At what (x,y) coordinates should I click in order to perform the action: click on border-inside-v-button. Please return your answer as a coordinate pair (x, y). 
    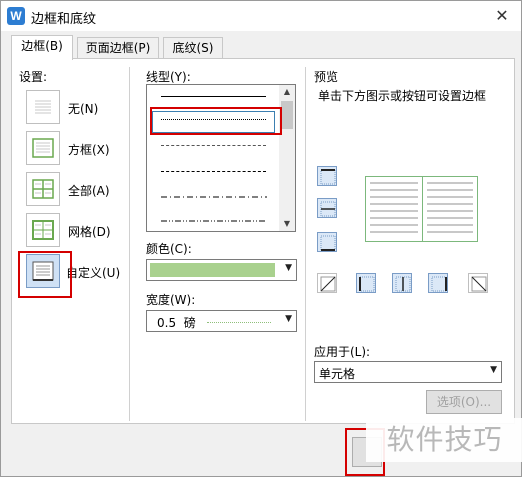
    Looking at the image, I should click on (402, 283).